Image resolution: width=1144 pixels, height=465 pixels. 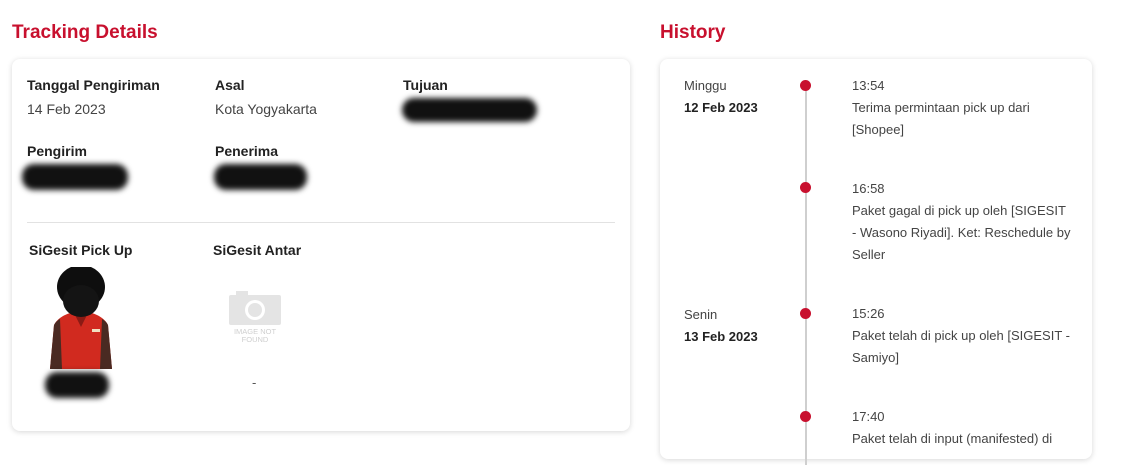 I want to click on event-description: Terima permintaan pick up dari [Shopee], so click(x=941, y=118).